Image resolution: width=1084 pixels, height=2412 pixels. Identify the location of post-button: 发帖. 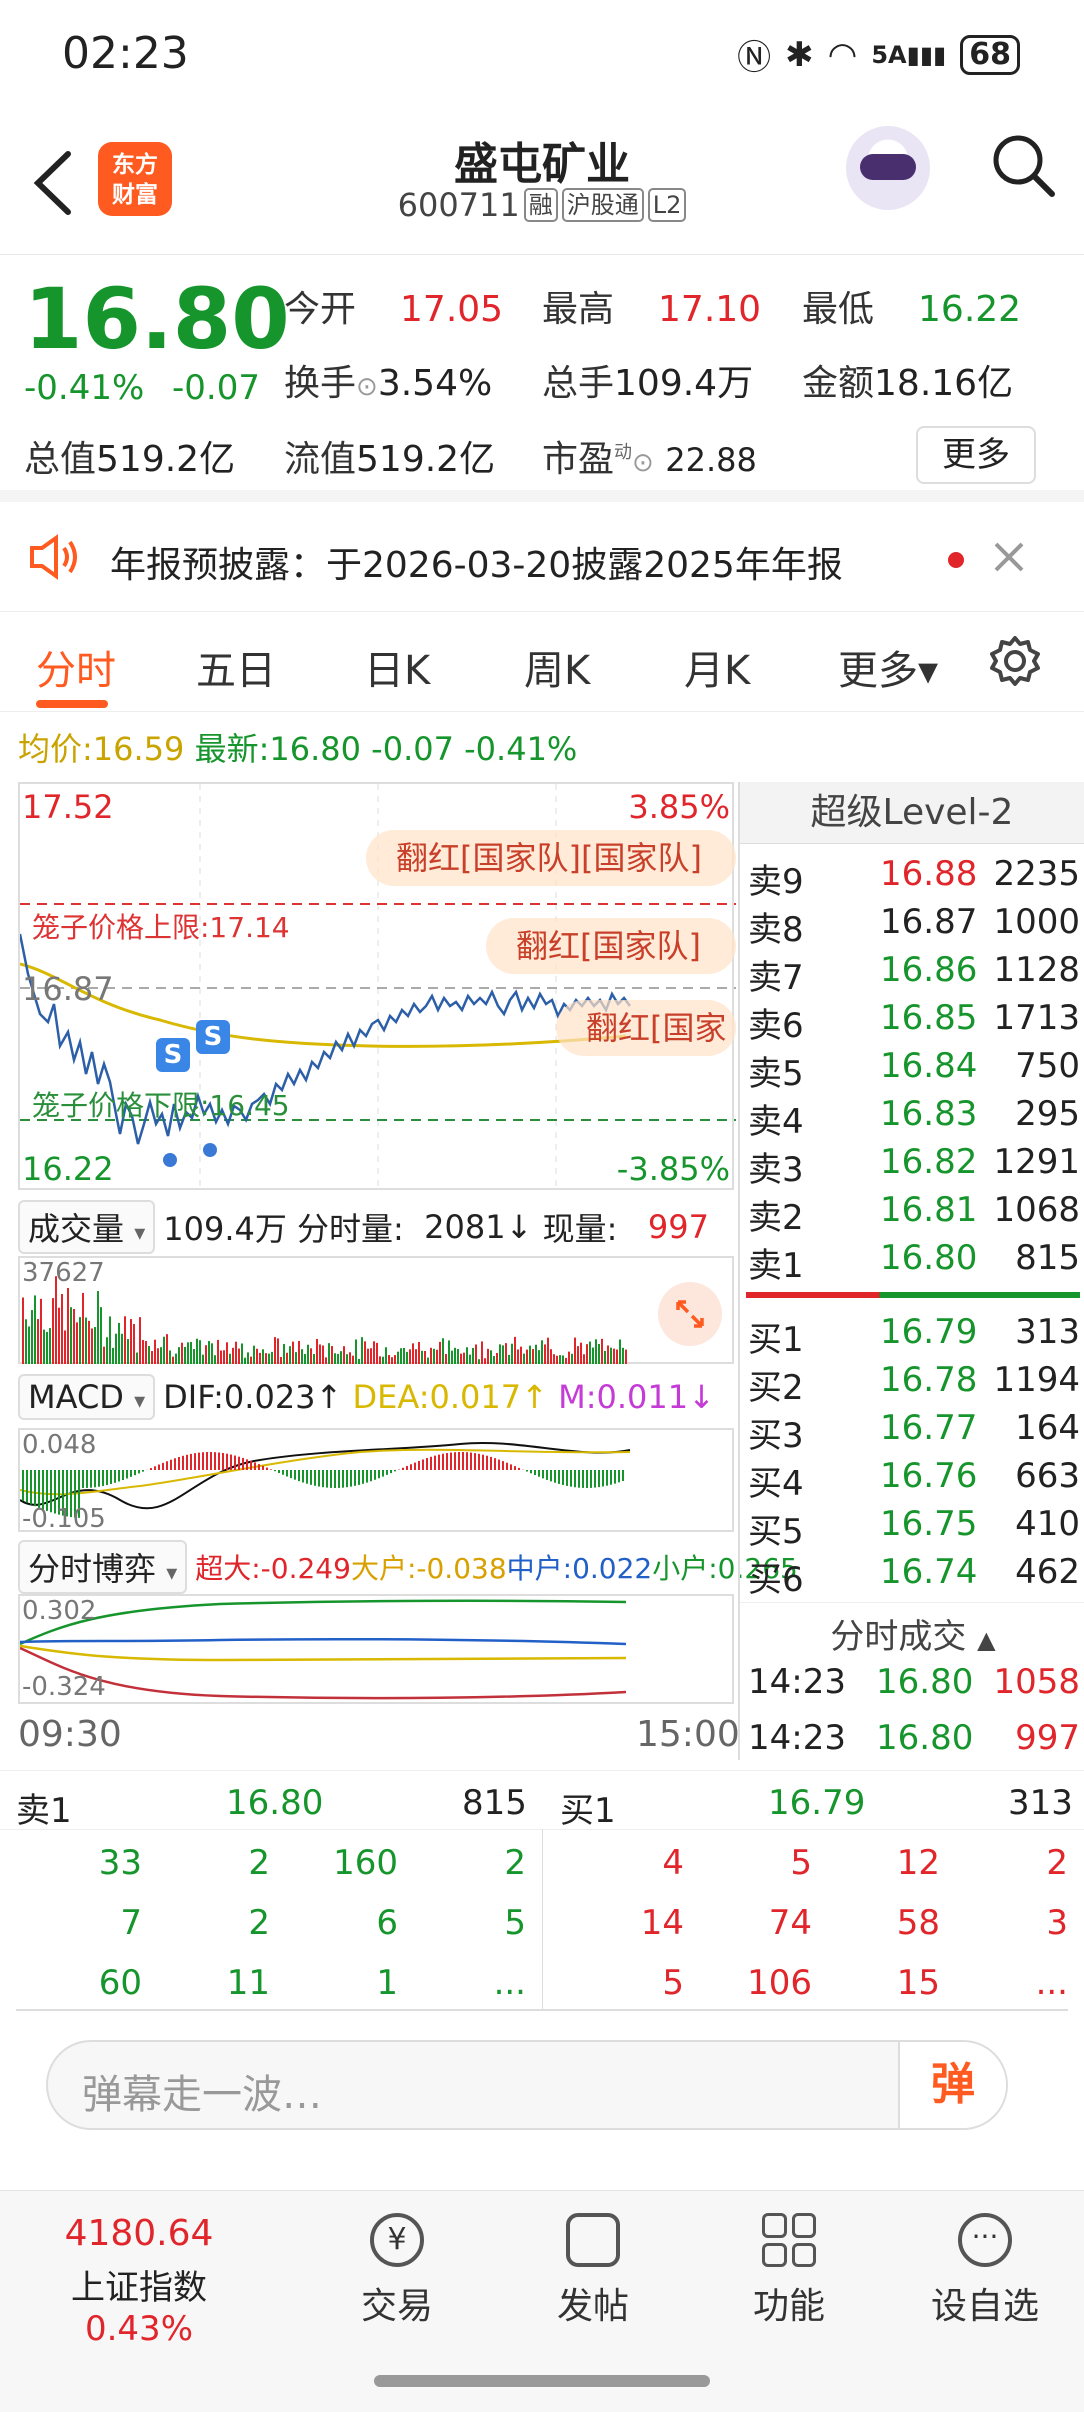
(593, 2271).